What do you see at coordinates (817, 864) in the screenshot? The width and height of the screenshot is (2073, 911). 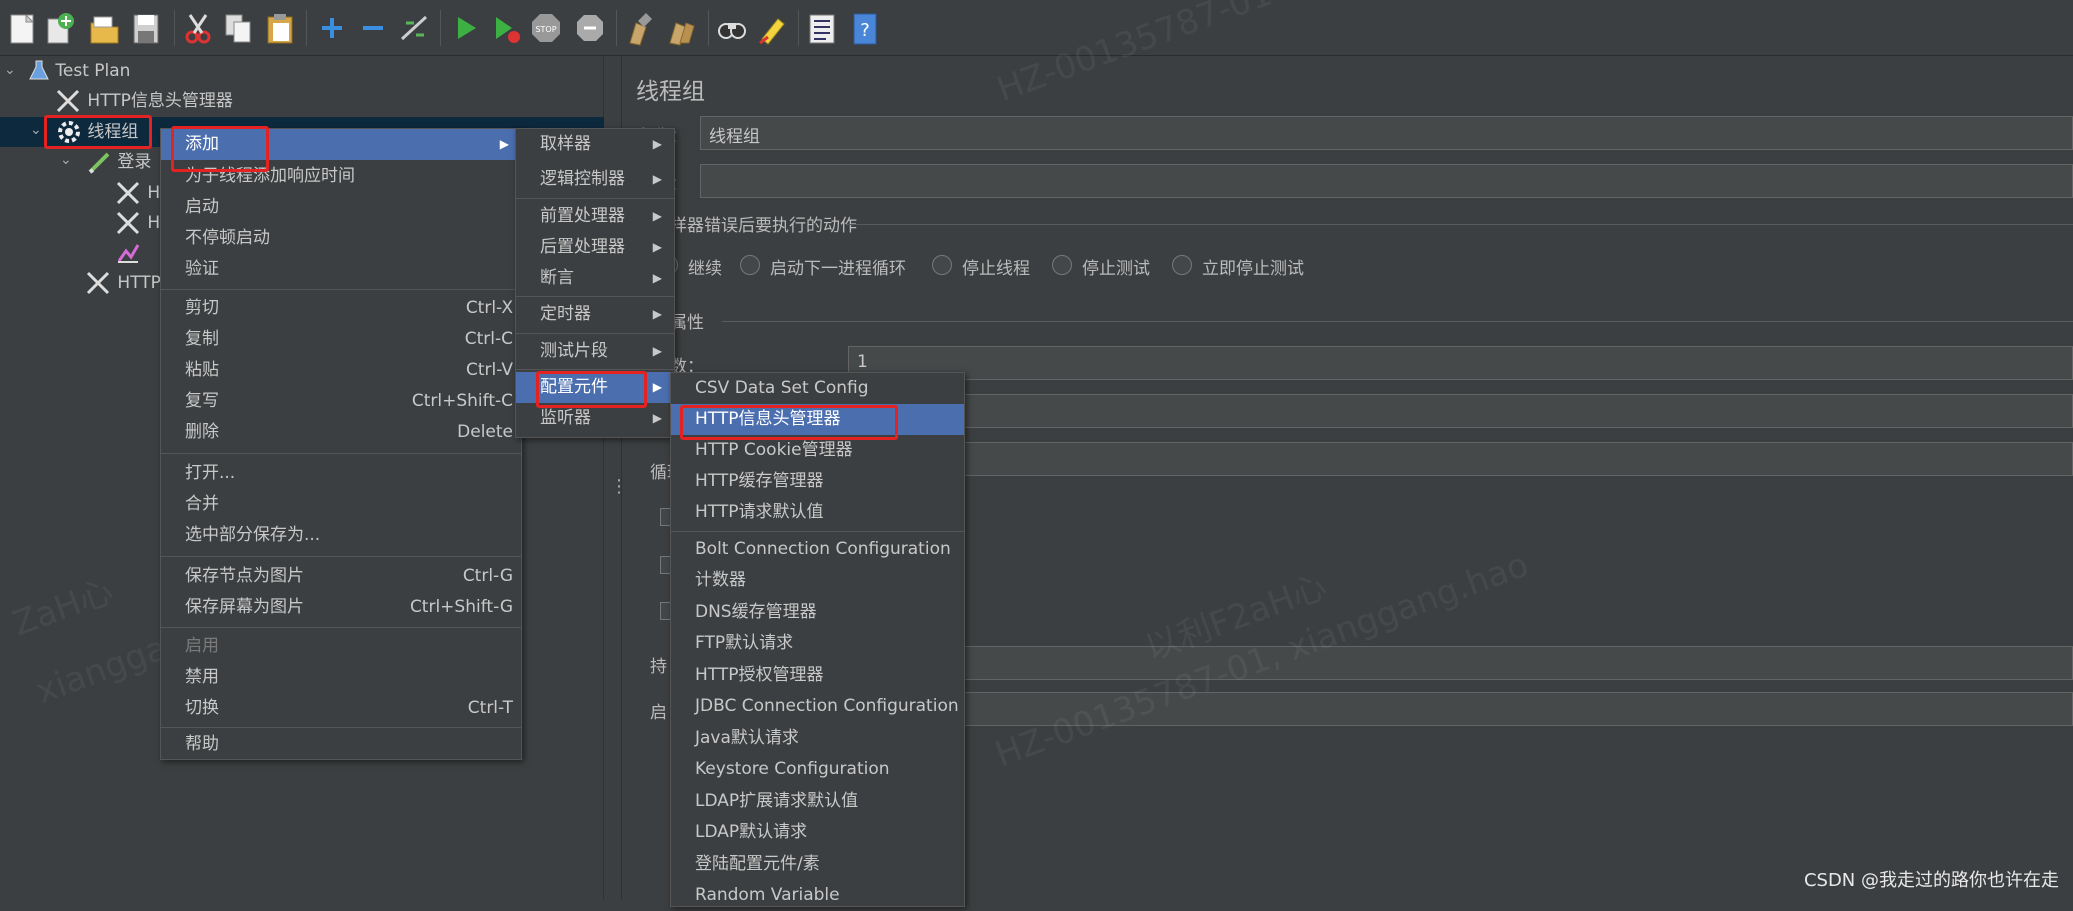 I see `submenu-item-login-config: 登陆配置元件/素` at bounding box center [817, 864].